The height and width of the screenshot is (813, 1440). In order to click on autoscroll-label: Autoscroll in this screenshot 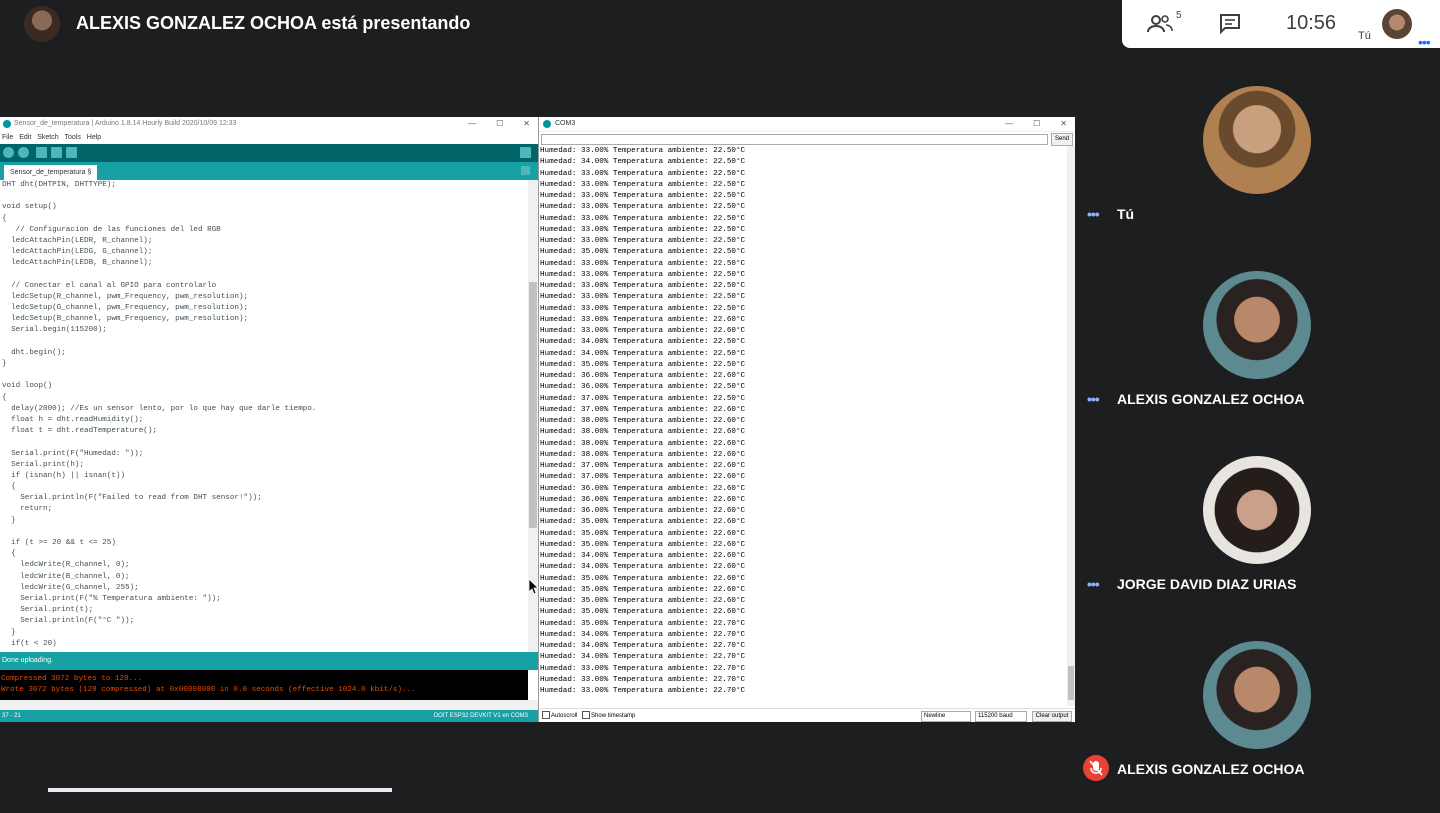, I will do `click(564, 716)`.